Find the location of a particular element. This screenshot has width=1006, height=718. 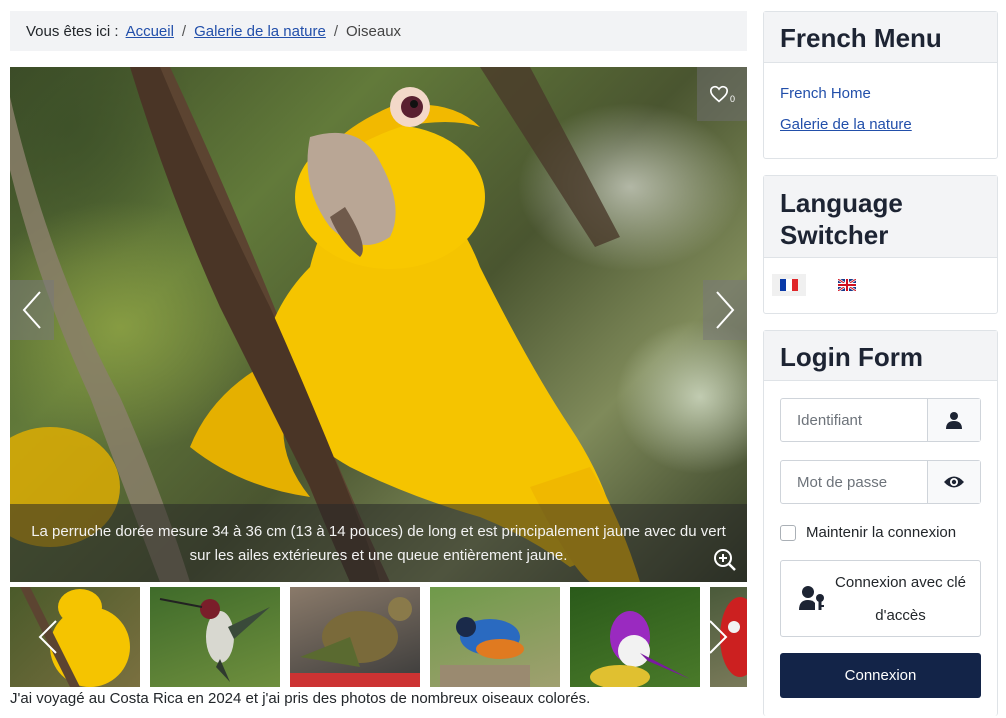

remember-me: Maintenir la connexion is located at coordinates (868, 532).